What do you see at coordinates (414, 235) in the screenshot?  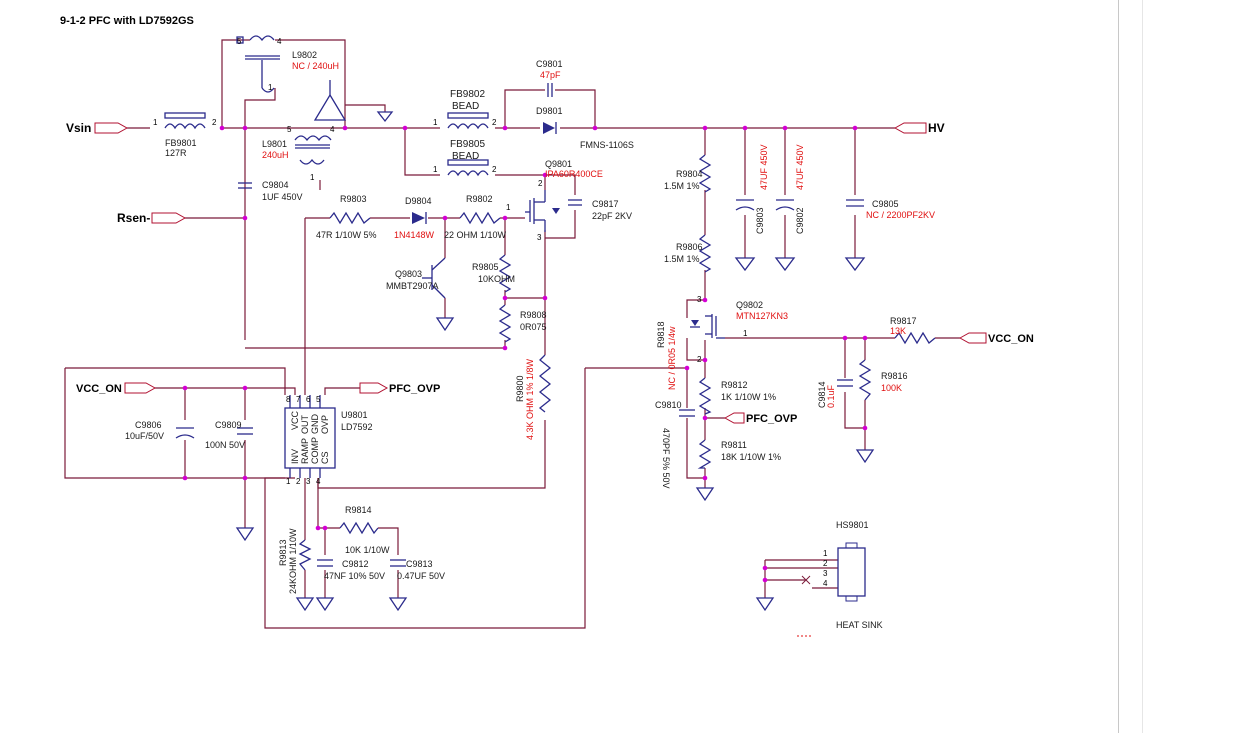 I see `svg-text: 1N4148W` at bounding box center [414, 235].